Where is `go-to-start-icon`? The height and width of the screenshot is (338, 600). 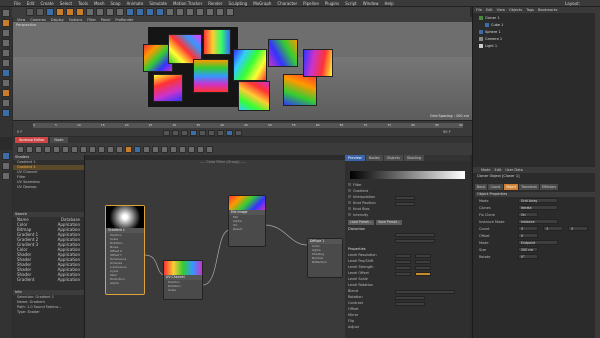 go-to-start-icon is located at coordinates (166, 133).